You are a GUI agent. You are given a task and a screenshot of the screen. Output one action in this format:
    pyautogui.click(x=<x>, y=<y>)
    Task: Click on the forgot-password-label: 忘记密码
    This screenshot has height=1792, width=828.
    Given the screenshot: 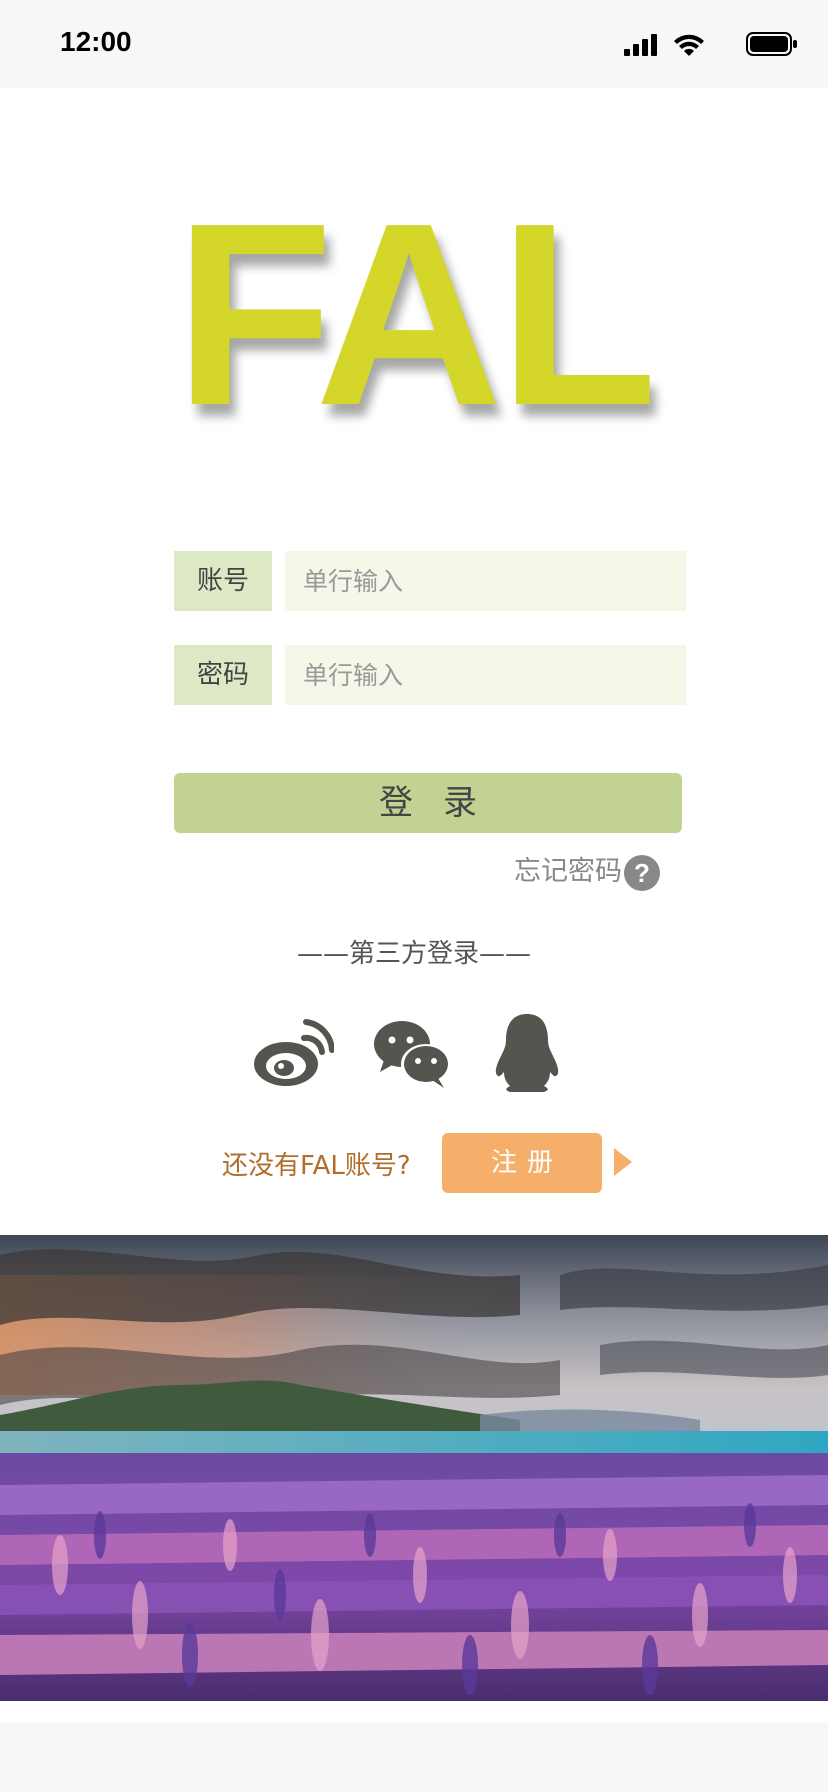 What is the action you would take?
    pyautogui.click(x=568, y=871)
    